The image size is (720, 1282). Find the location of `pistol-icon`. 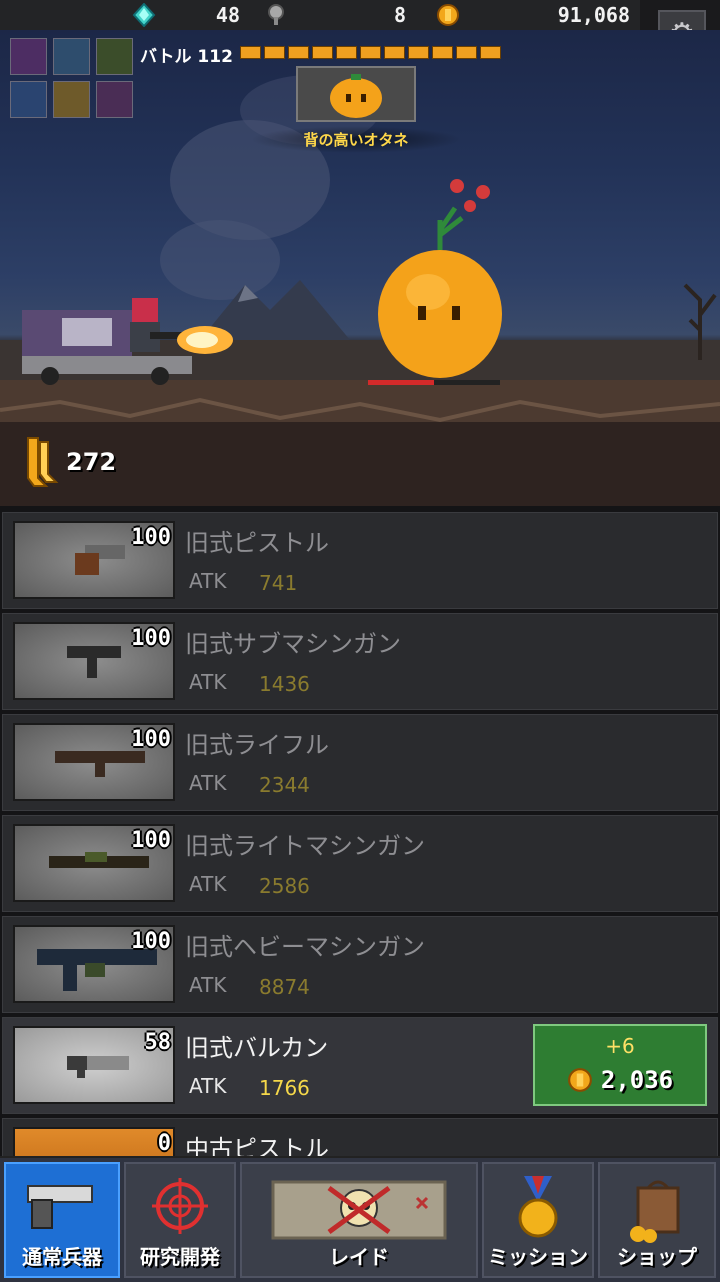

pistol-icon is located at coordinates (60, 1207).